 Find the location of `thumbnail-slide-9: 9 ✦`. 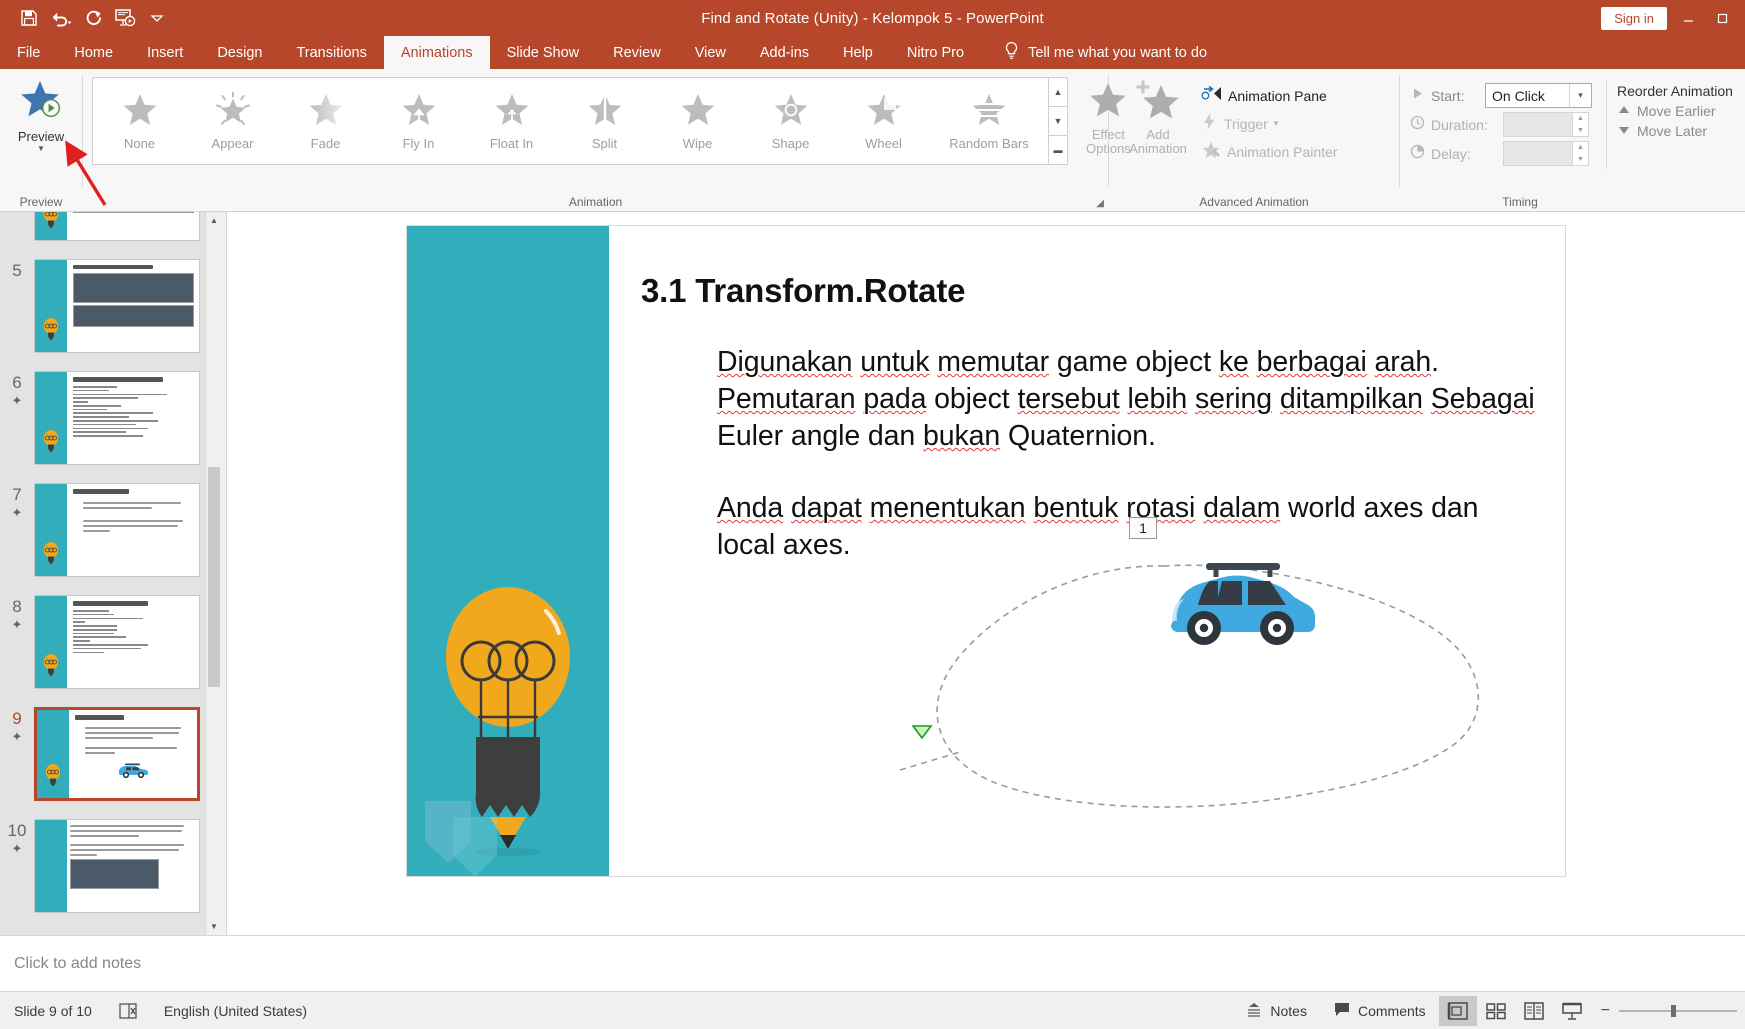

thumbnail-slide-9: 9 ✦ is located at coordinates (102, 745).